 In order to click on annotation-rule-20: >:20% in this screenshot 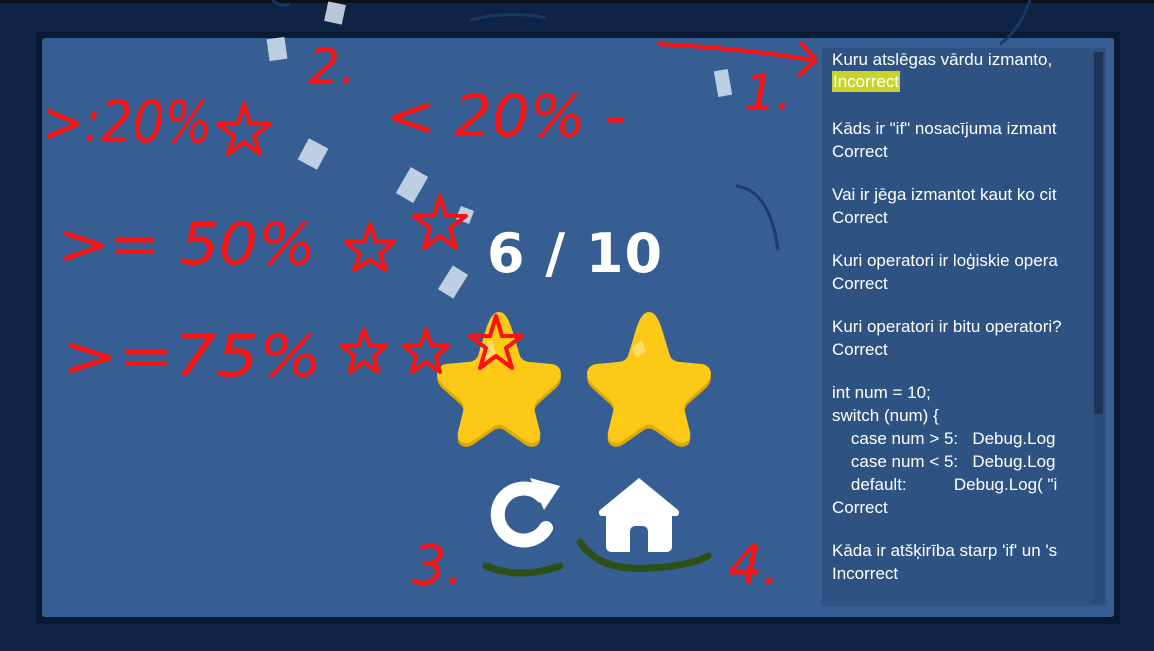, I will do `click(127, 122)`.